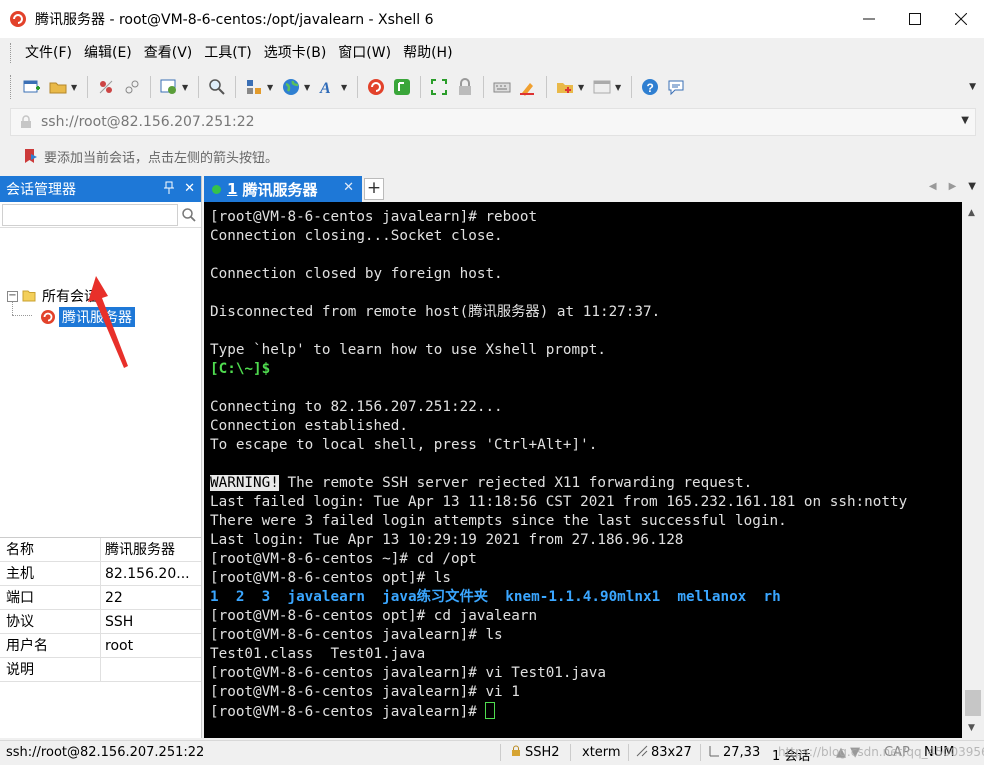 The image size is (984, 765). What do you see at coordinates (189, 215) in the screenshot?
I see `search-icon` at bounding box center [189, 215].